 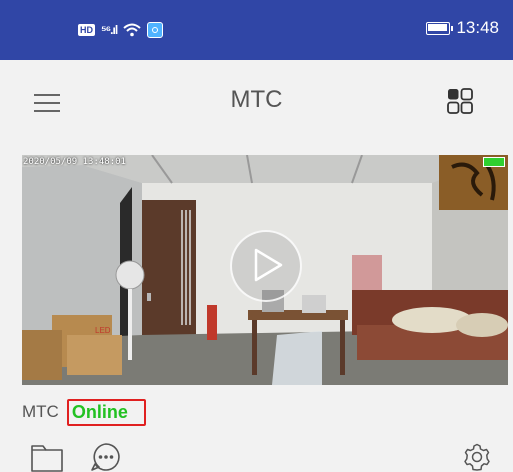 What do you see at coordinates (99, 411) in the screenshot?
I see `device-status: Online` at bounding box center [99, 411].